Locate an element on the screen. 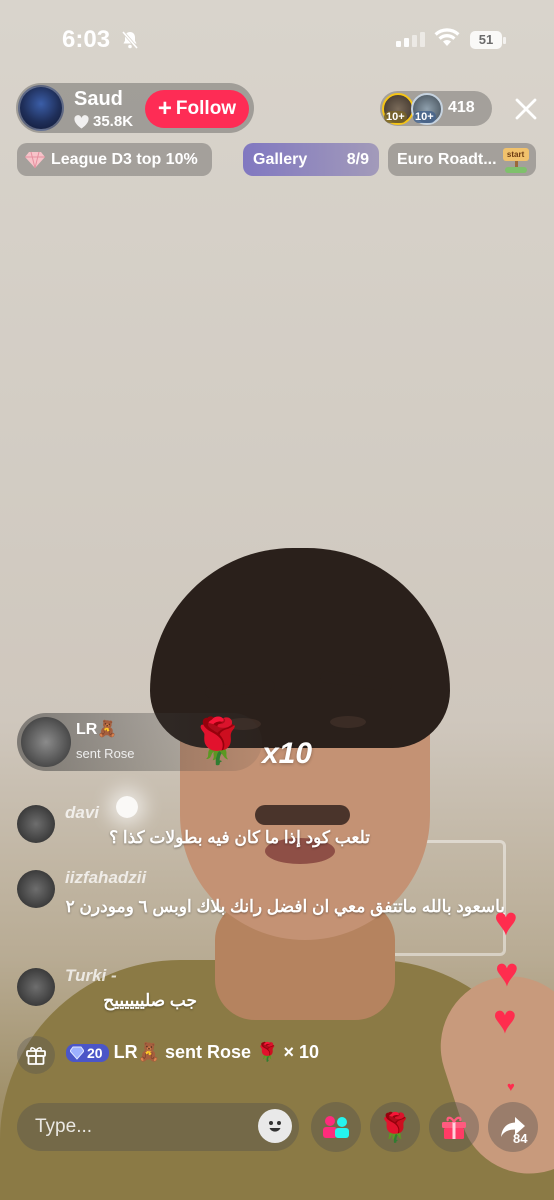 This screenshot has width=554, height=1200. wifi-icon is located at coordinates (447, 40).